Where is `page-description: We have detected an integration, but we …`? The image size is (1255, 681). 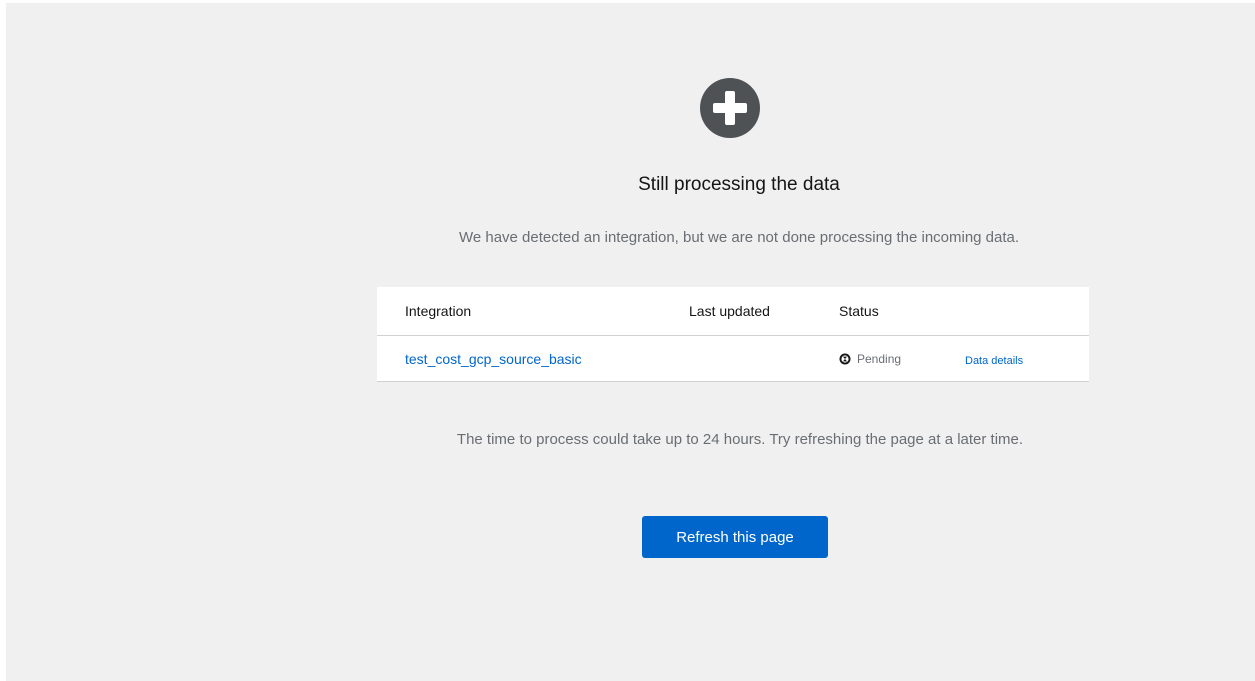
page-description: We have detected an integration, but we … is located at coordinates (739, 237).